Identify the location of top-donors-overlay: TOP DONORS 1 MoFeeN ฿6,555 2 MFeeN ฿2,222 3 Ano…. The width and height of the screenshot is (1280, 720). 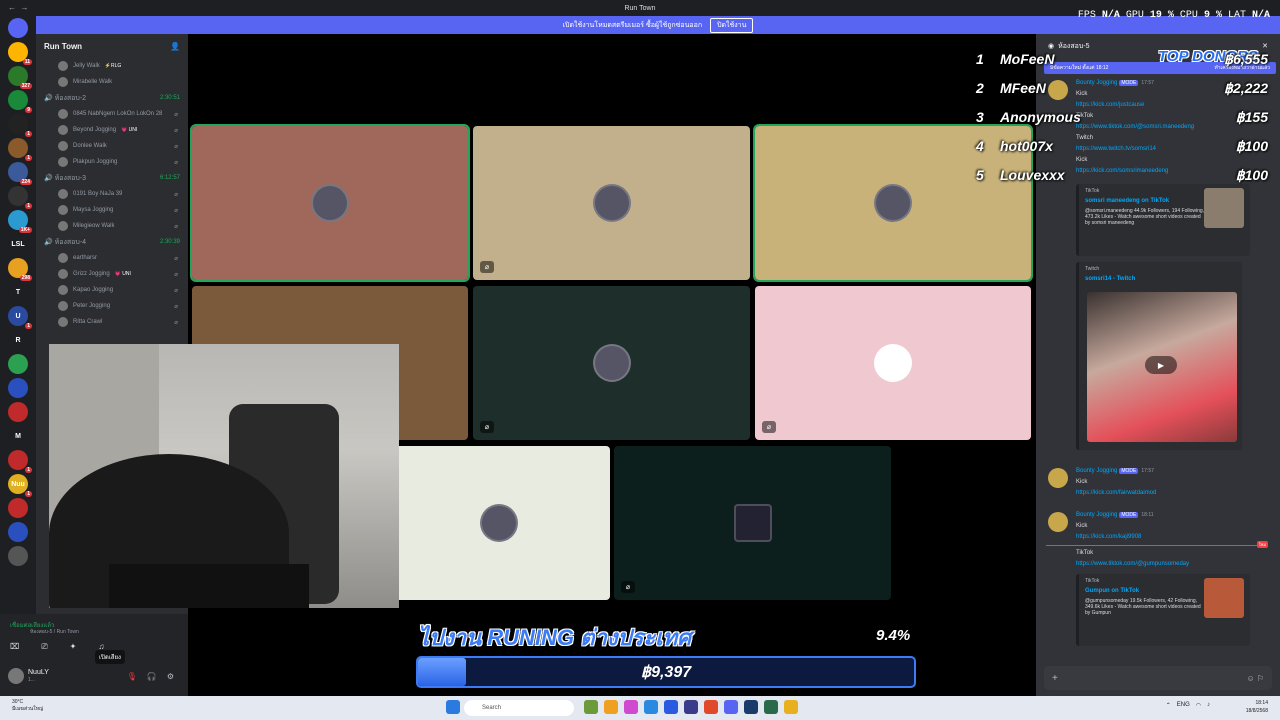
(1120, 119).